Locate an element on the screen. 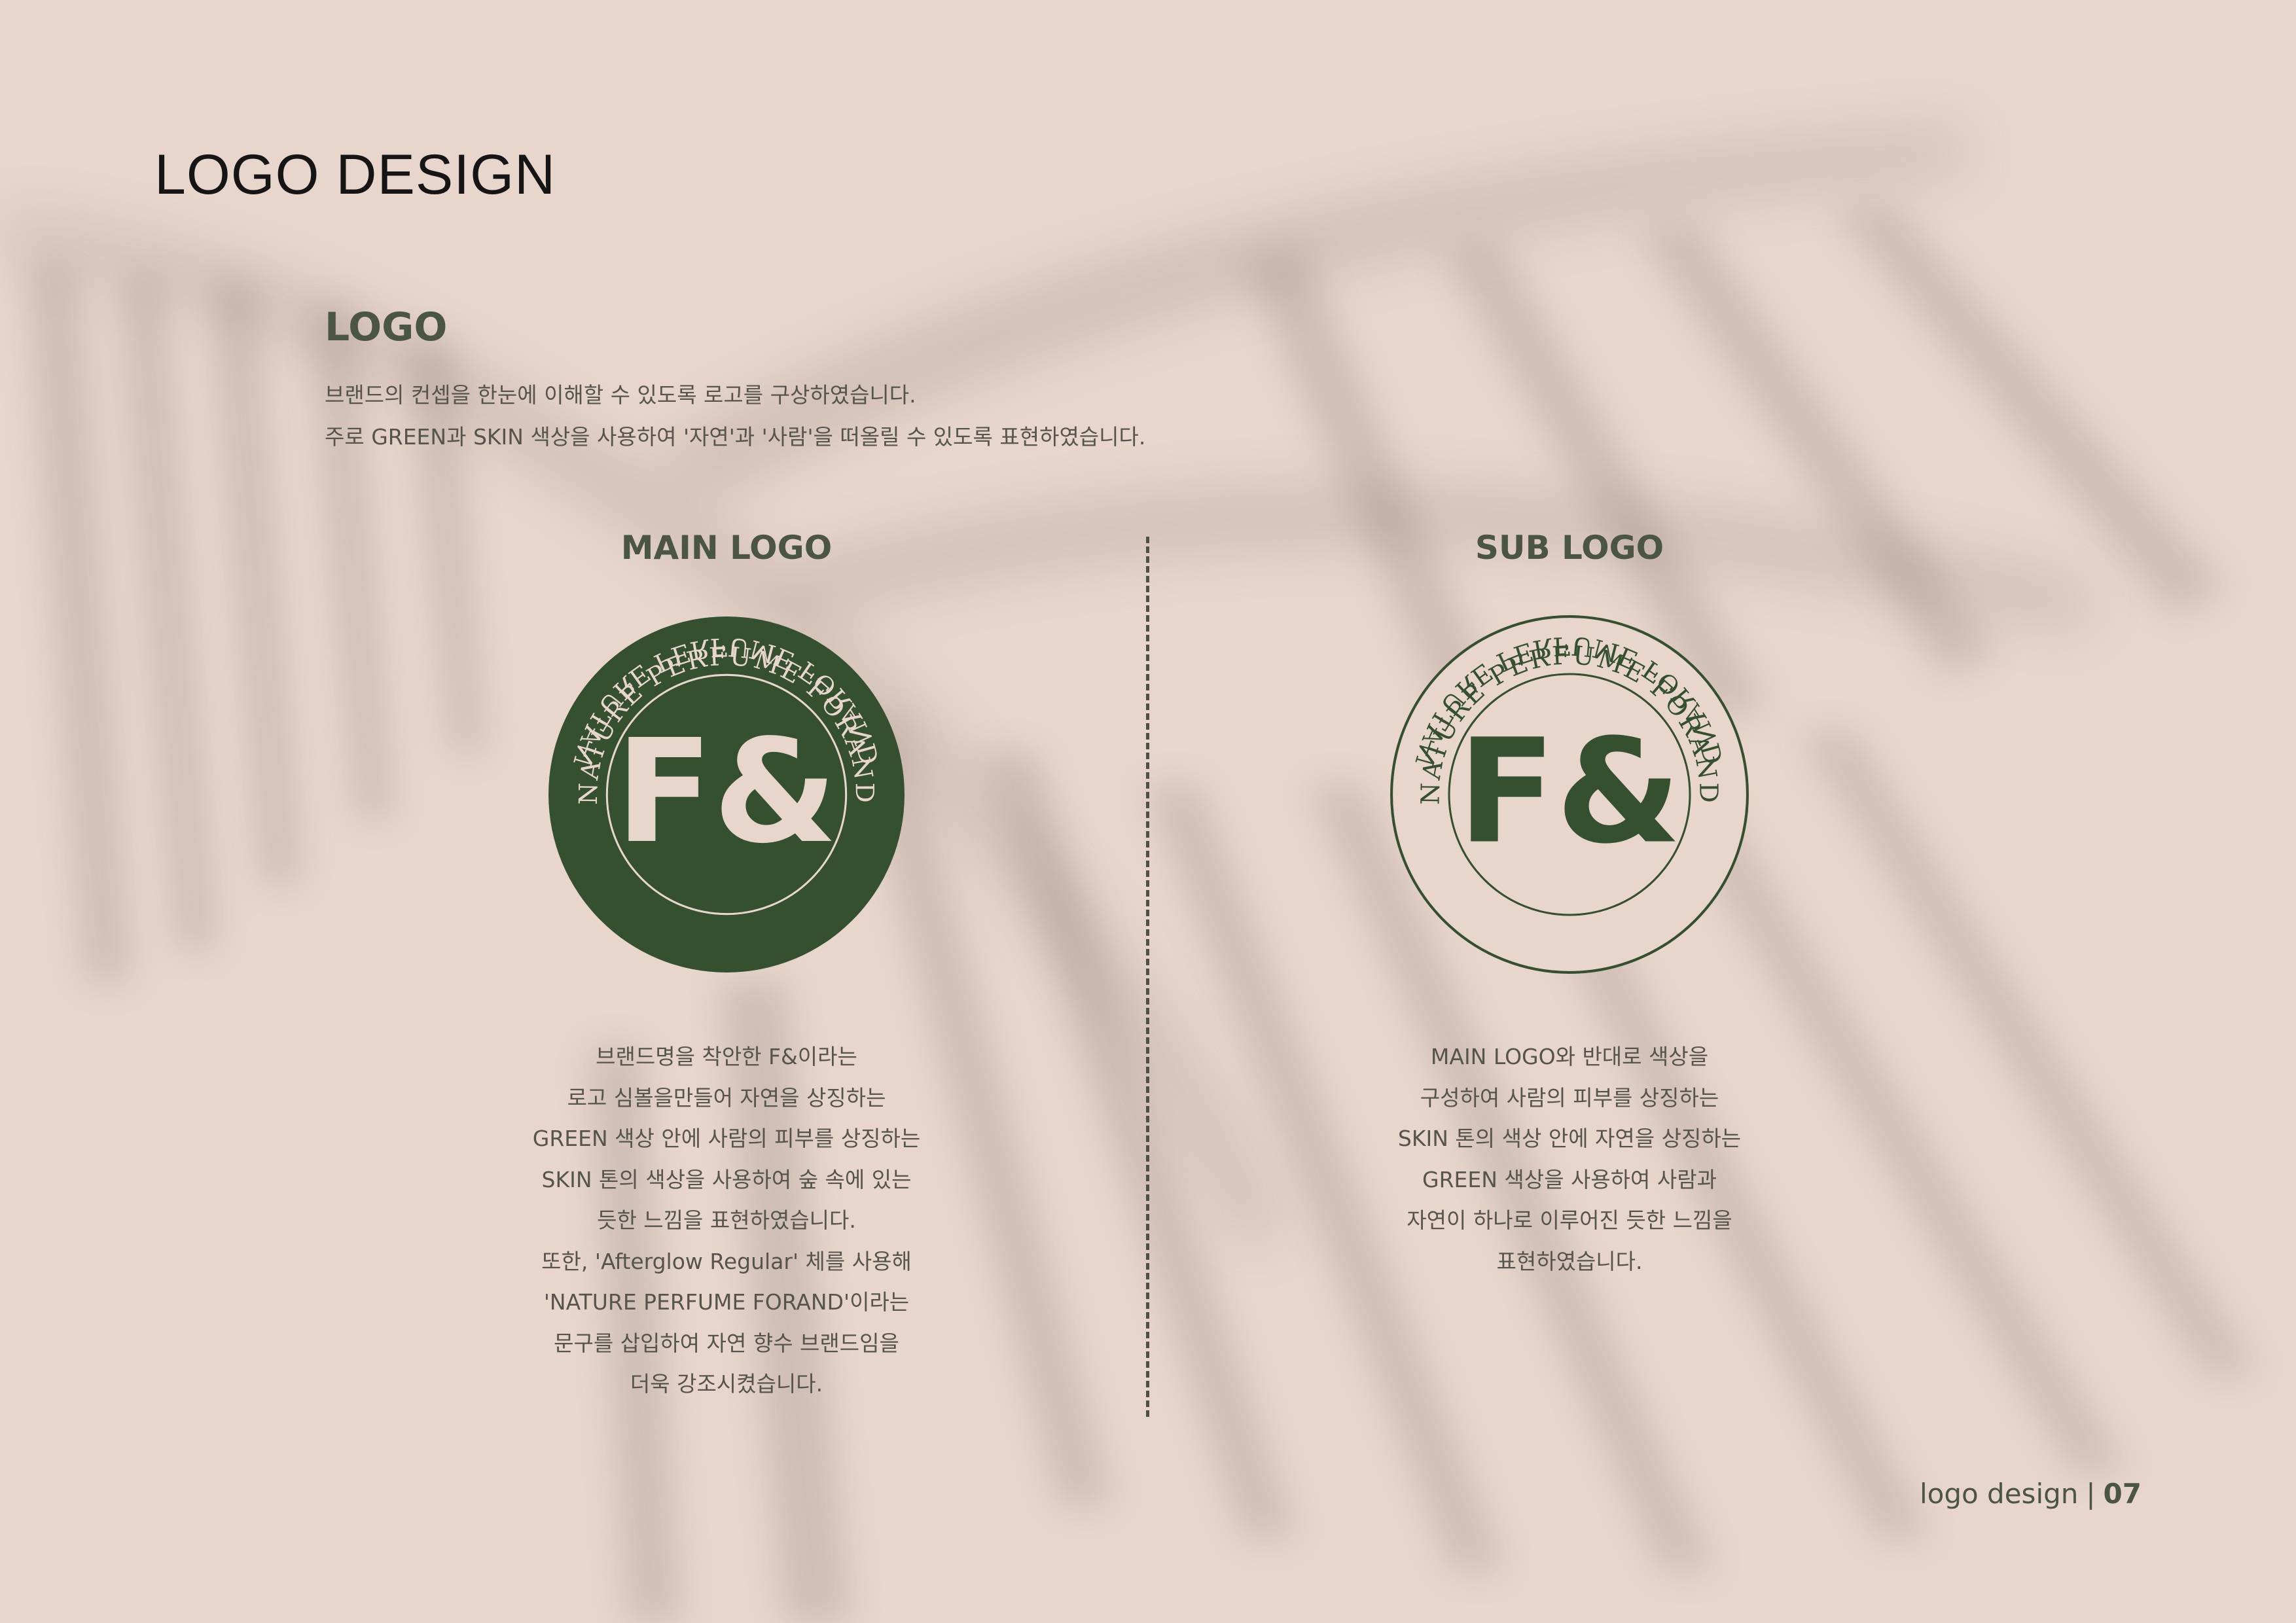  main-desc-line: SKIN 톤의 색상을 사용하여 숲 속에 있는 is located at coordinates (726, 1179).